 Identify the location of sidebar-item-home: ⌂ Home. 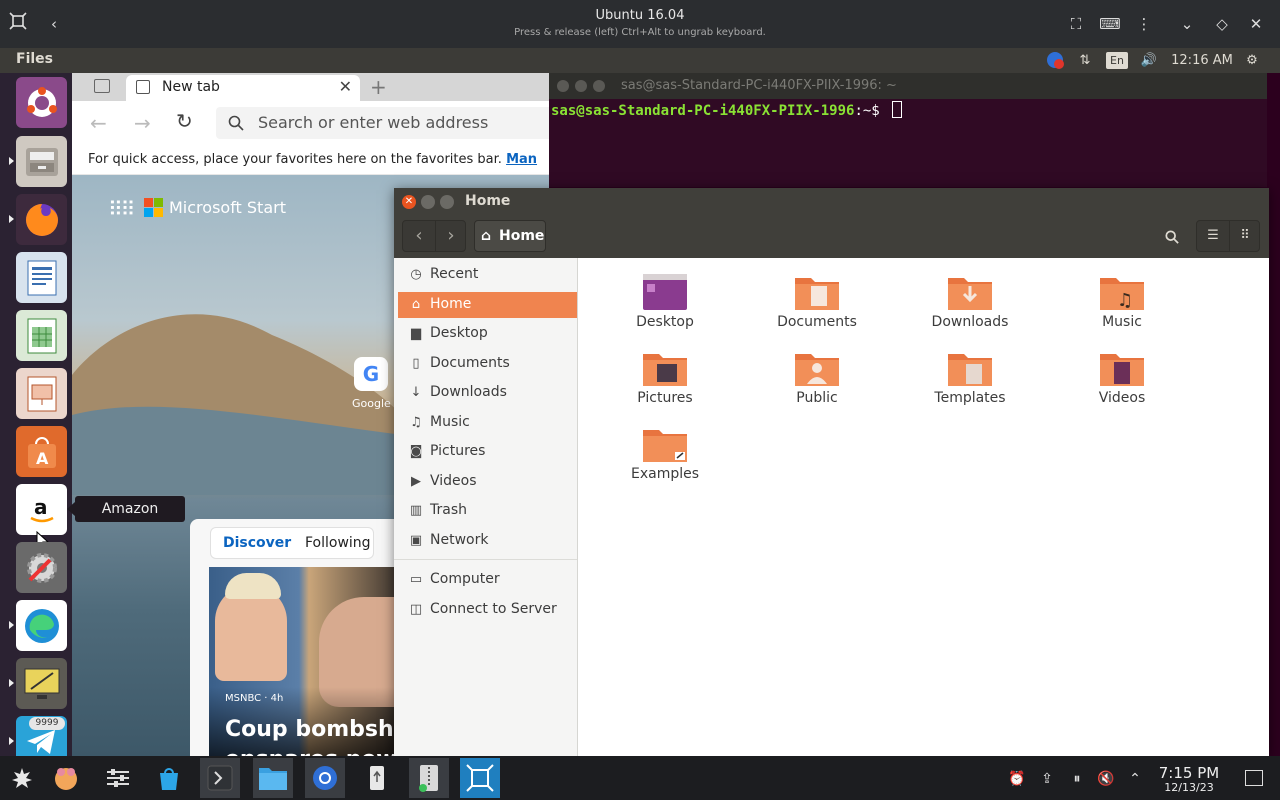
(487, 305).